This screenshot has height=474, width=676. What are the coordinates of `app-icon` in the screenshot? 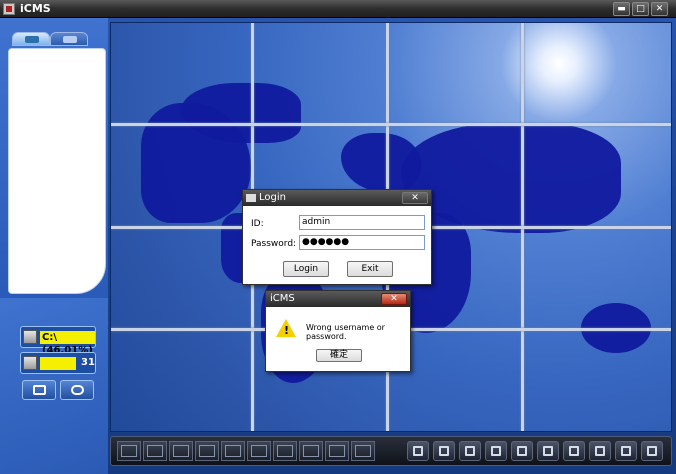 It's located at (9, 9).